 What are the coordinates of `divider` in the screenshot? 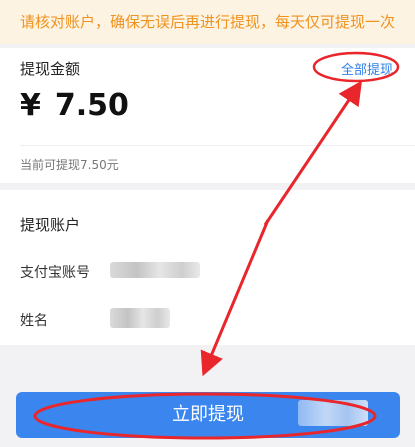 It's located at (217, 145).